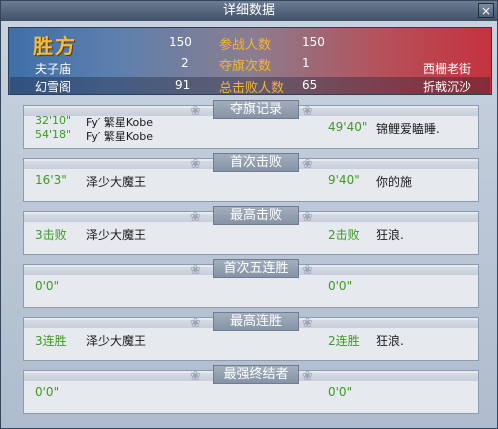  Describe the element at coordinates (256, 321) in the screenshot. I see `panel-title: 最高连胜` at that location.